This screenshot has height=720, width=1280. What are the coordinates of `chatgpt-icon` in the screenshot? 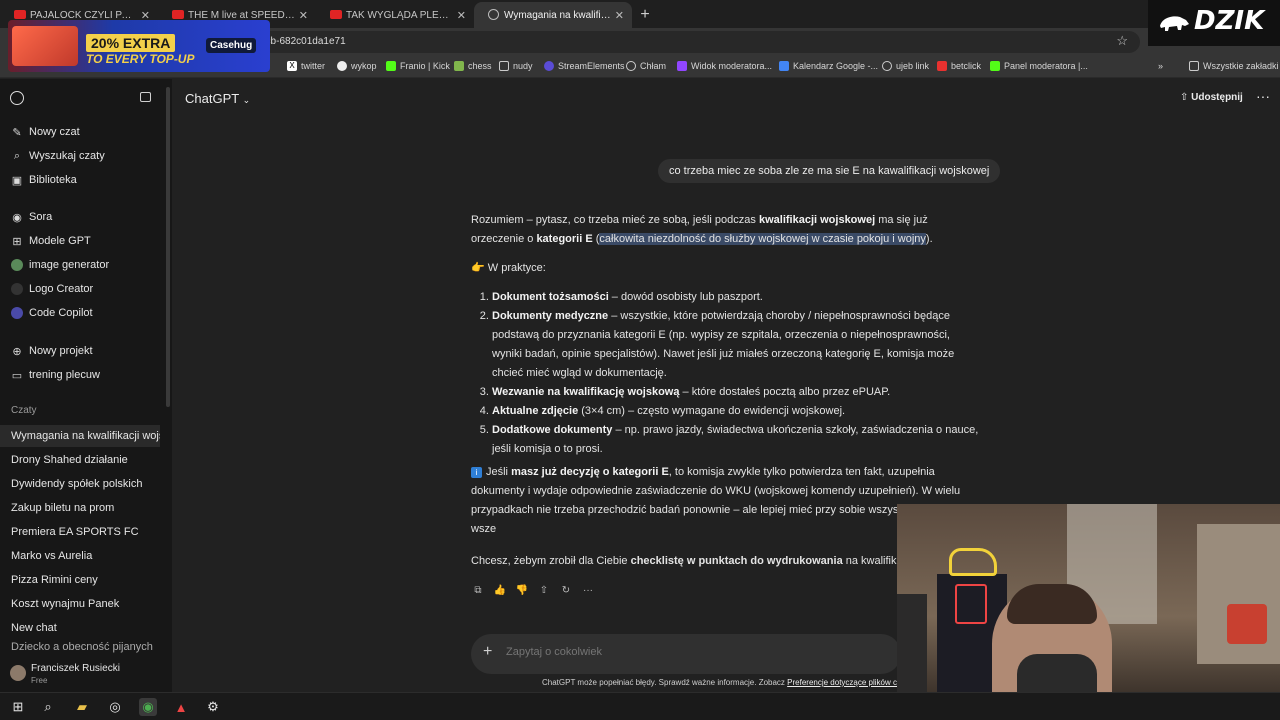 It's located at (493, 14).